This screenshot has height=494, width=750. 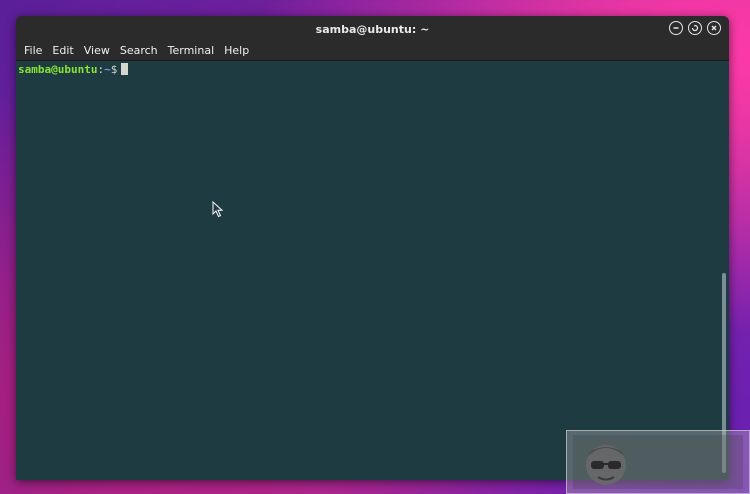 I want to click on menu-edit: Edit, so click(x=62, y=51).